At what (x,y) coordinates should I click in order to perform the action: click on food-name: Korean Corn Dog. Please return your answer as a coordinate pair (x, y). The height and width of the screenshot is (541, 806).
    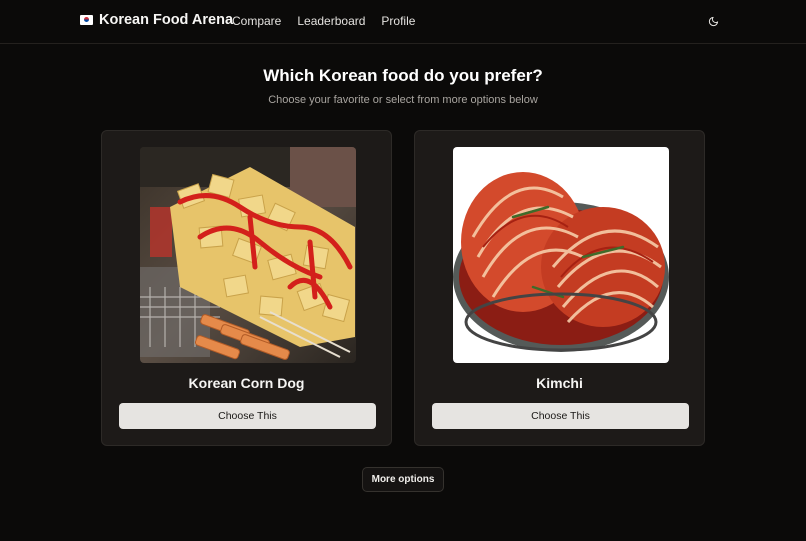
    Looking at the image, I should click on (246, 383).